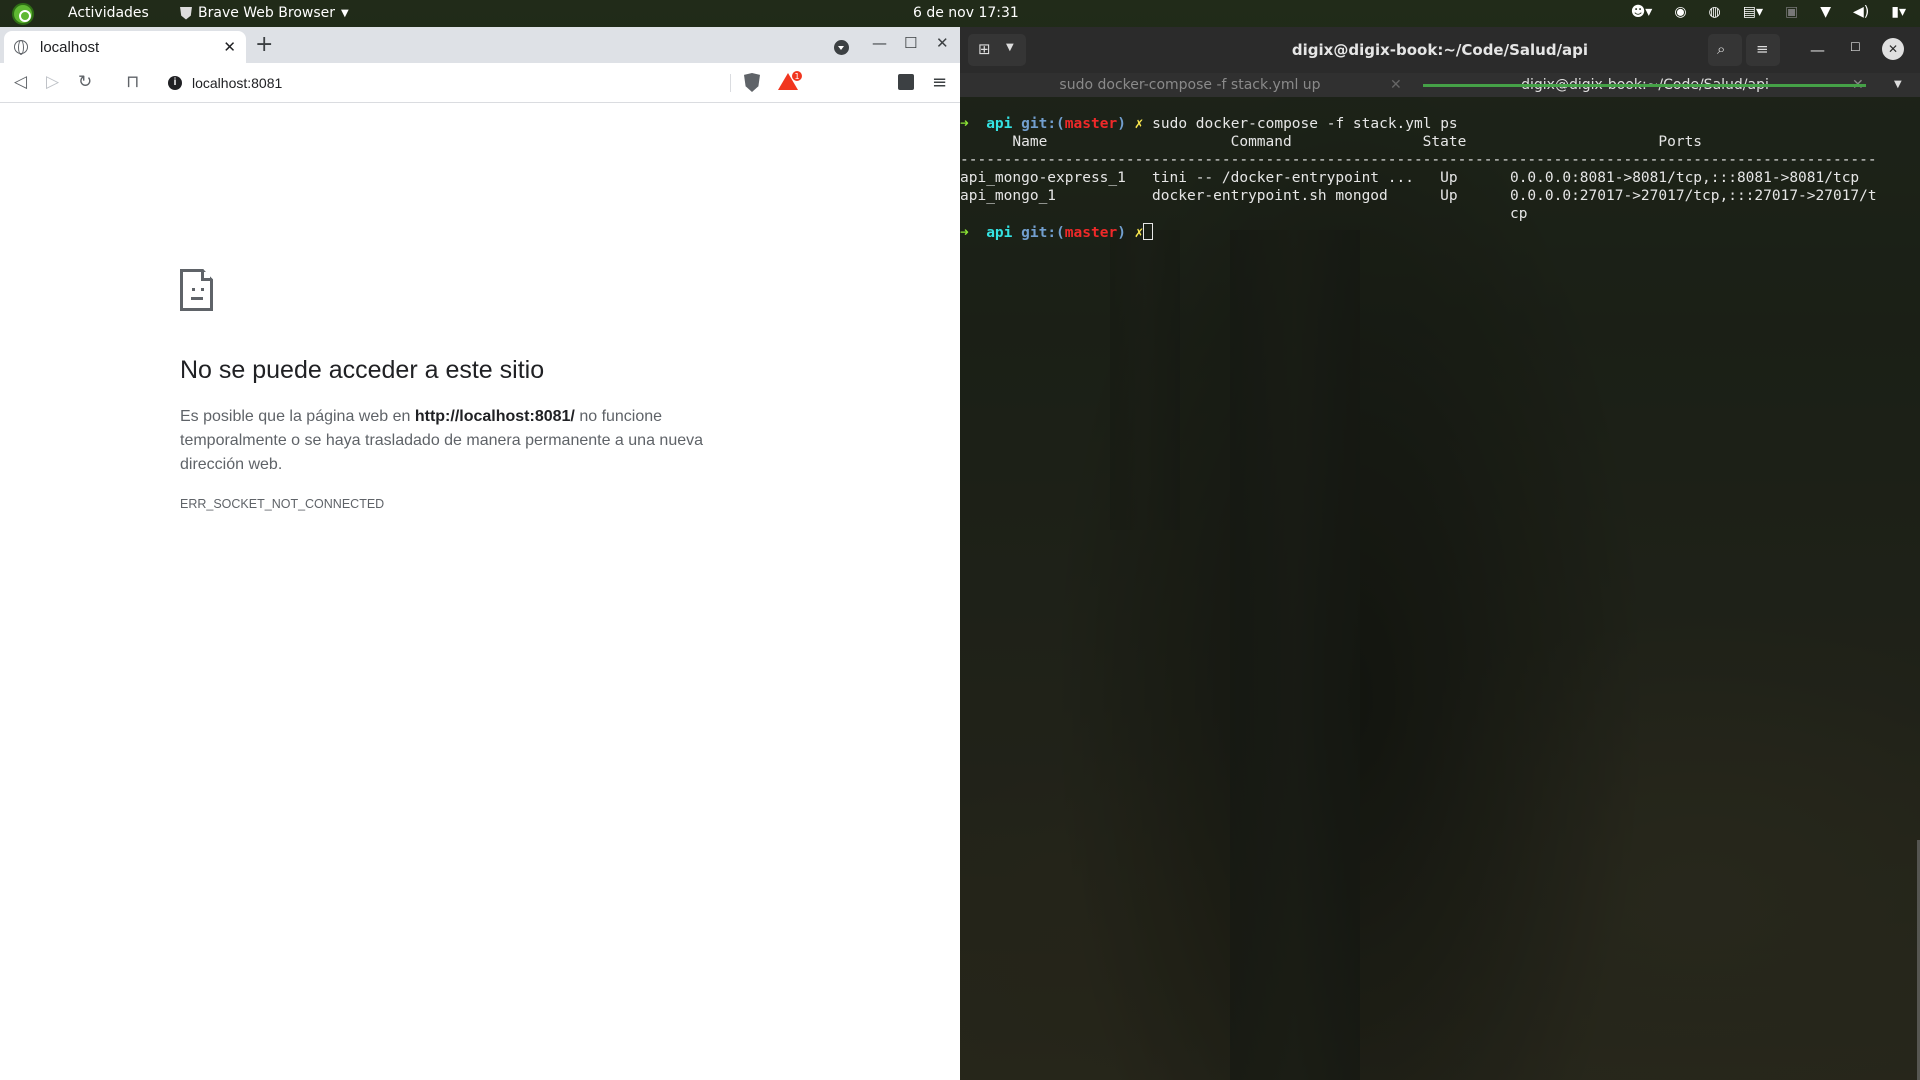 The height and width of the screenshot is (1080, 1920). What do you see at coordinates (1861, 12) in the screenshot?
I see `volume-icon: ◀)` at bounding box center [1861, 12].